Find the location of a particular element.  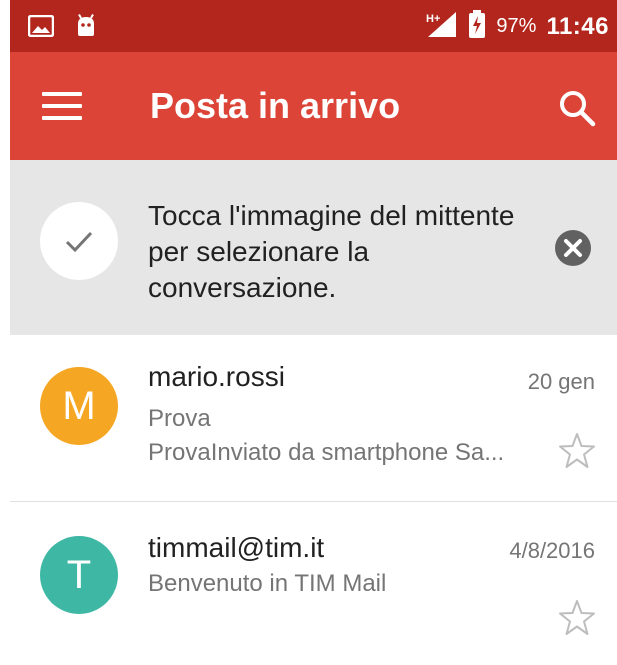

page-title: Posta in arrivo is located at coordinates (275, 105).